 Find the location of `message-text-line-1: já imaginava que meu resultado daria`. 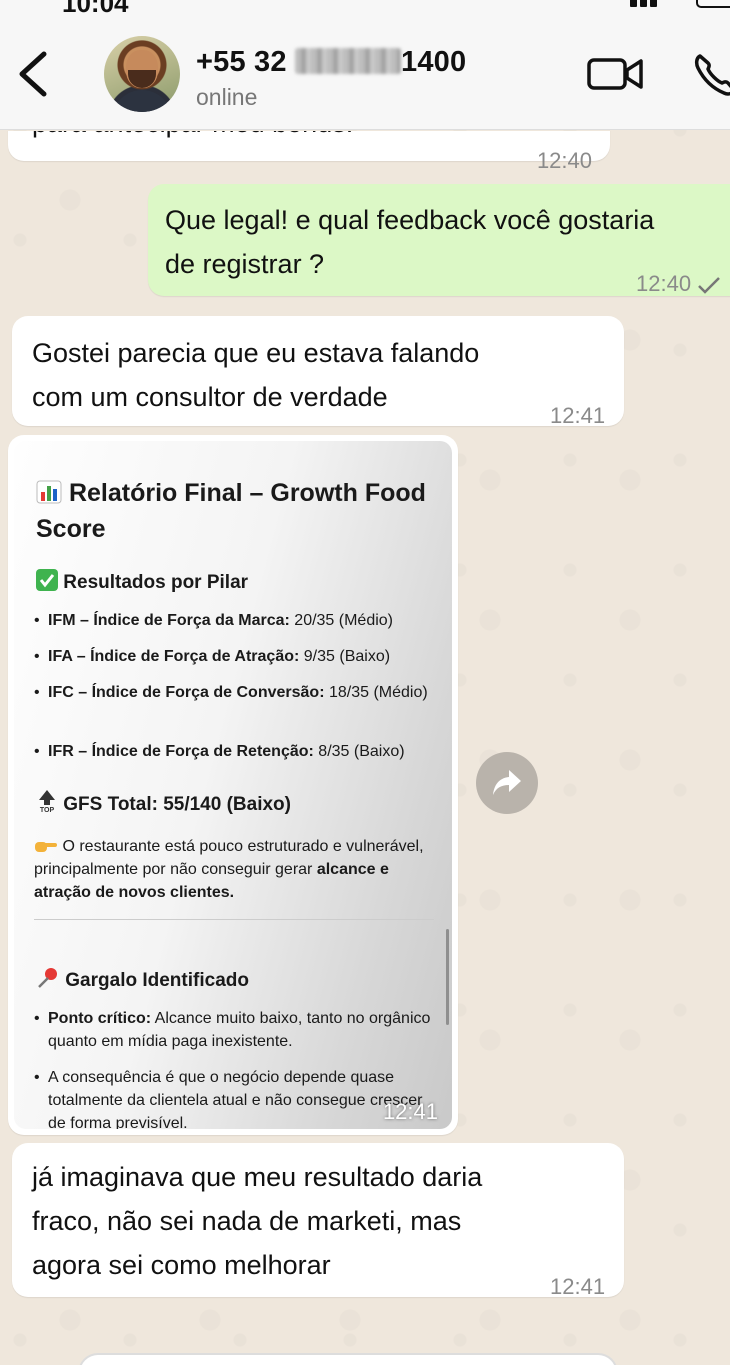

message-text-line-1: já imaginava que meu resultado daria is located at coordinates (257, 1177).